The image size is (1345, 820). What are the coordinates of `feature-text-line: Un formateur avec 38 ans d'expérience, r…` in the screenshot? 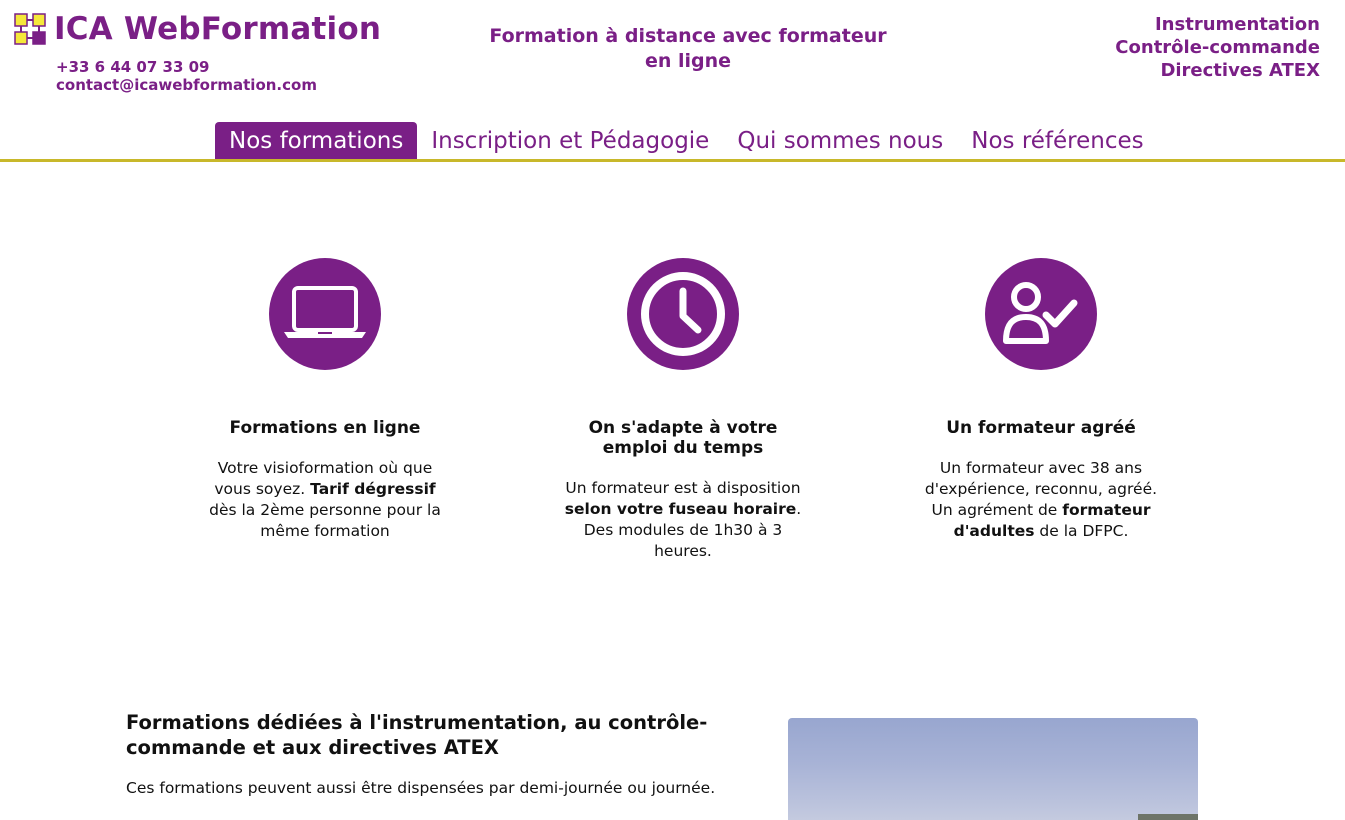 It's located at (1041, 478).